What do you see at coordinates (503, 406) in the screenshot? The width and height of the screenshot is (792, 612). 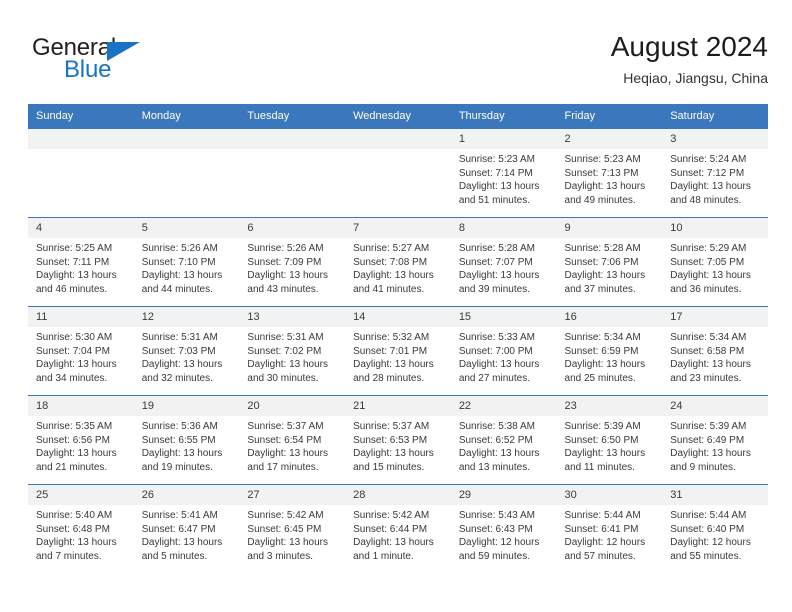 I see `day-number: 22` at bounding box center [503, 406].